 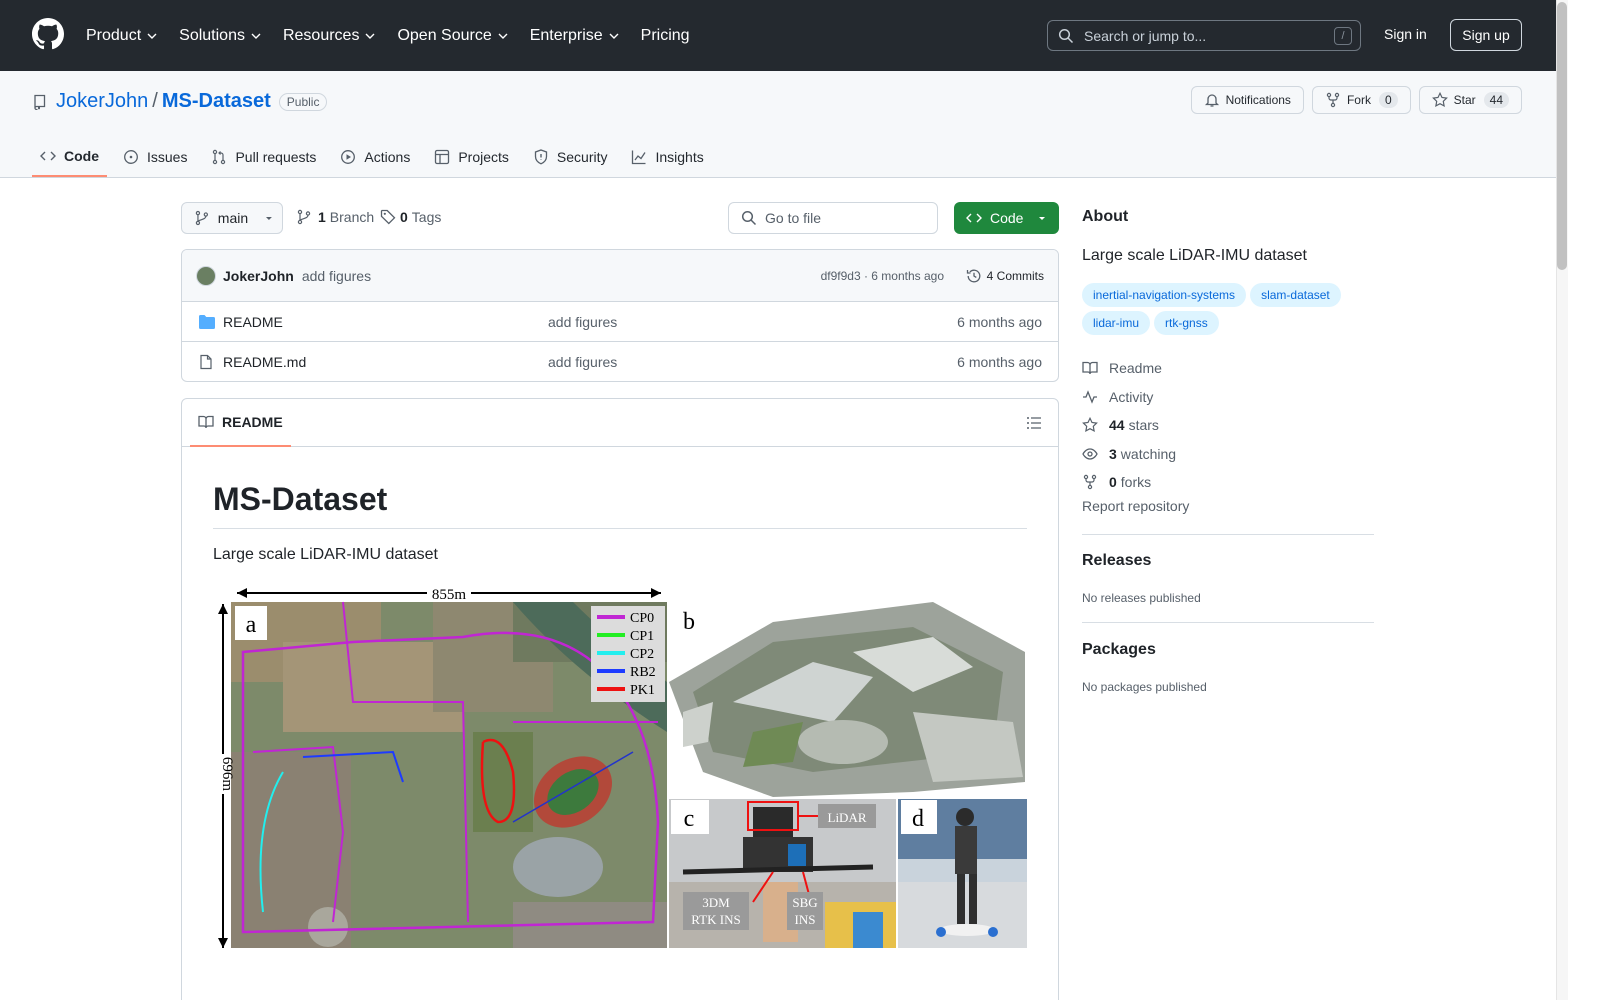 What do you see at coordinates (716, 902) in the screenshot?
I see `rtk-label-line1: 3DM` at bounding box center [716, 902].